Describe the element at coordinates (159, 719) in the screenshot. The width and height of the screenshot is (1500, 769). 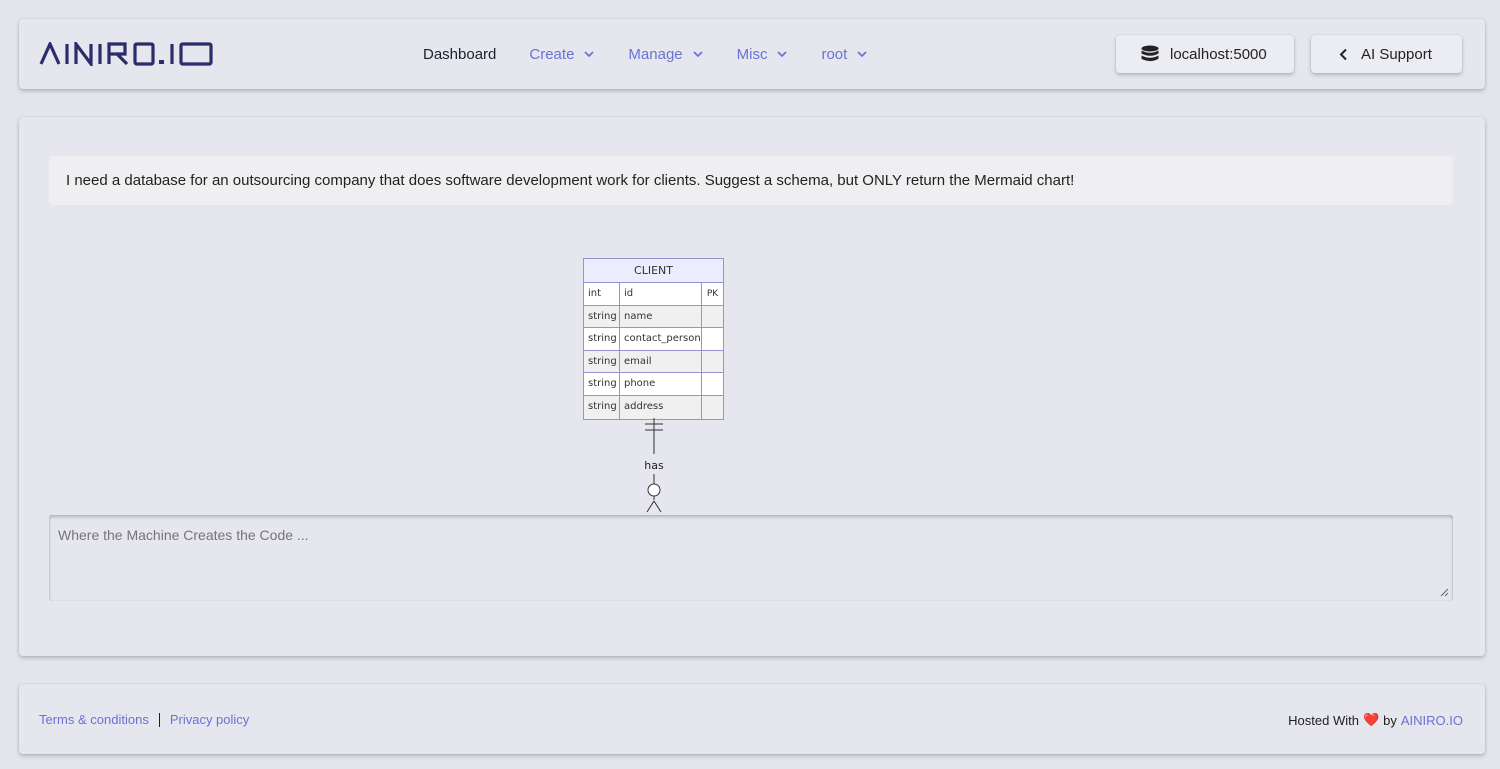
I see `footer-divider` at that location.